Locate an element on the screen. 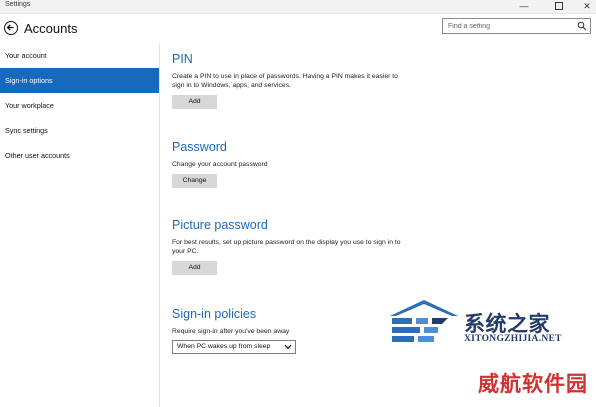  add-picture-password-button: Add is located at coordinates (194, 268).